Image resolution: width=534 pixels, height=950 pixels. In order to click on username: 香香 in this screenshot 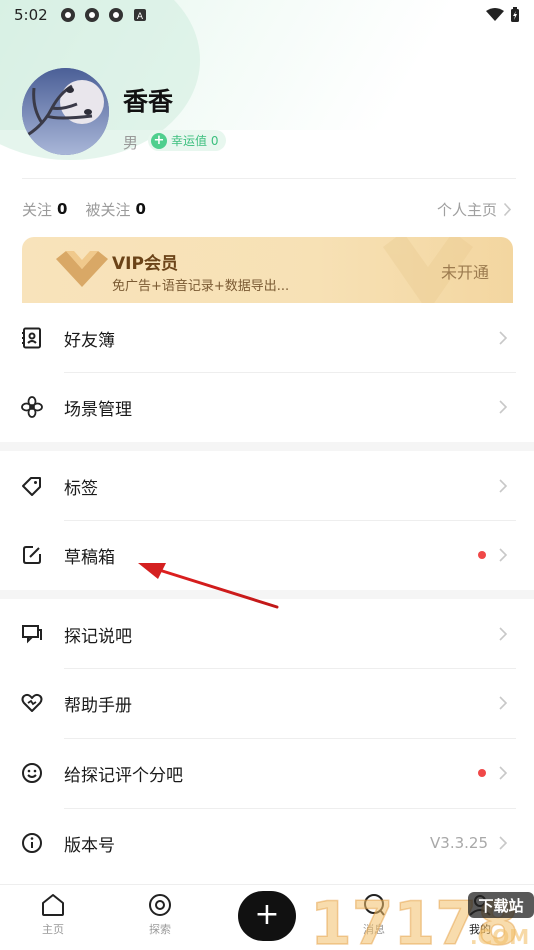, I will do `click(148, 101)`.